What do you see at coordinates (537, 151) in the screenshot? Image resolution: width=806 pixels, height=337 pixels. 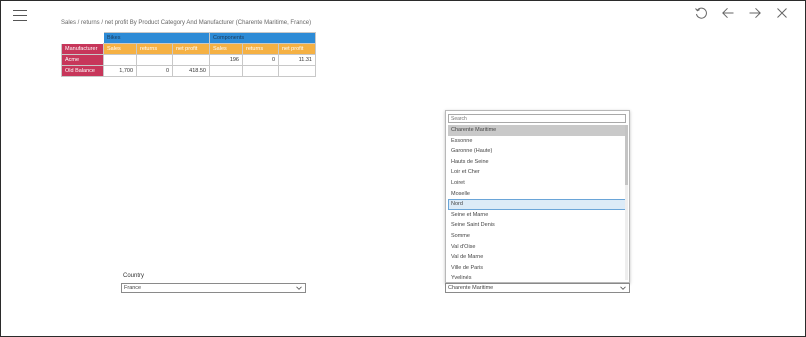 I see `dropdown-option: Garonne (Haute)` at bounding box center [537, 151].